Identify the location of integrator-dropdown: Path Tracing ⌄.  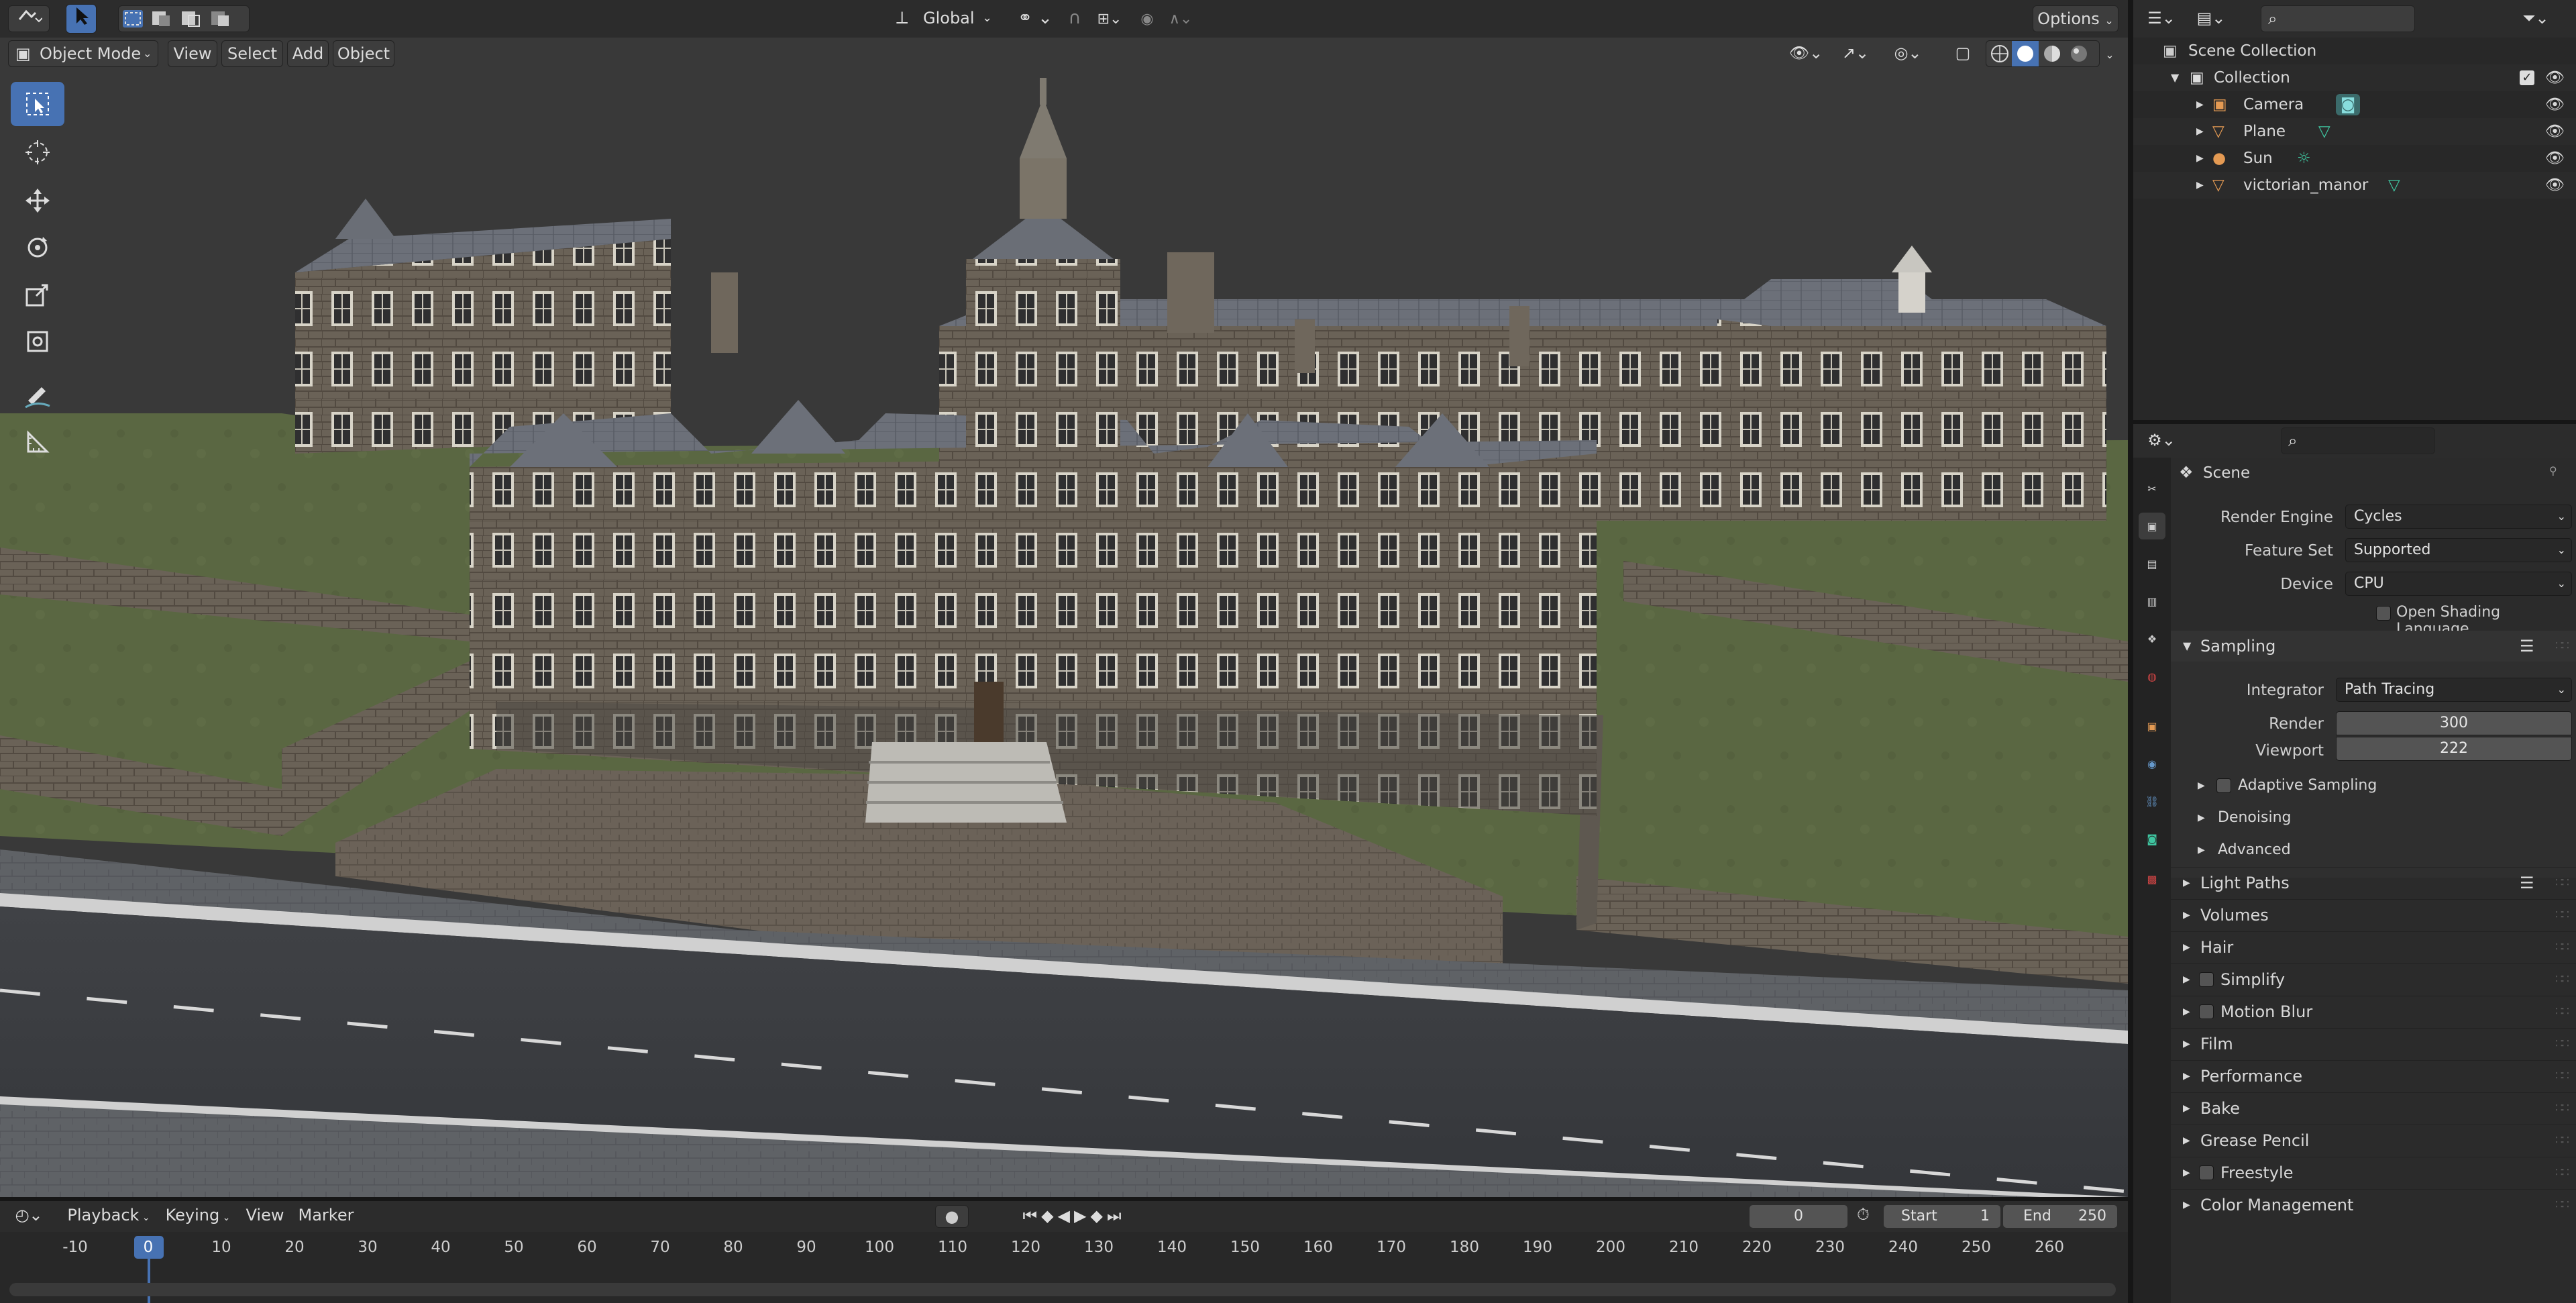
(2454, 690).